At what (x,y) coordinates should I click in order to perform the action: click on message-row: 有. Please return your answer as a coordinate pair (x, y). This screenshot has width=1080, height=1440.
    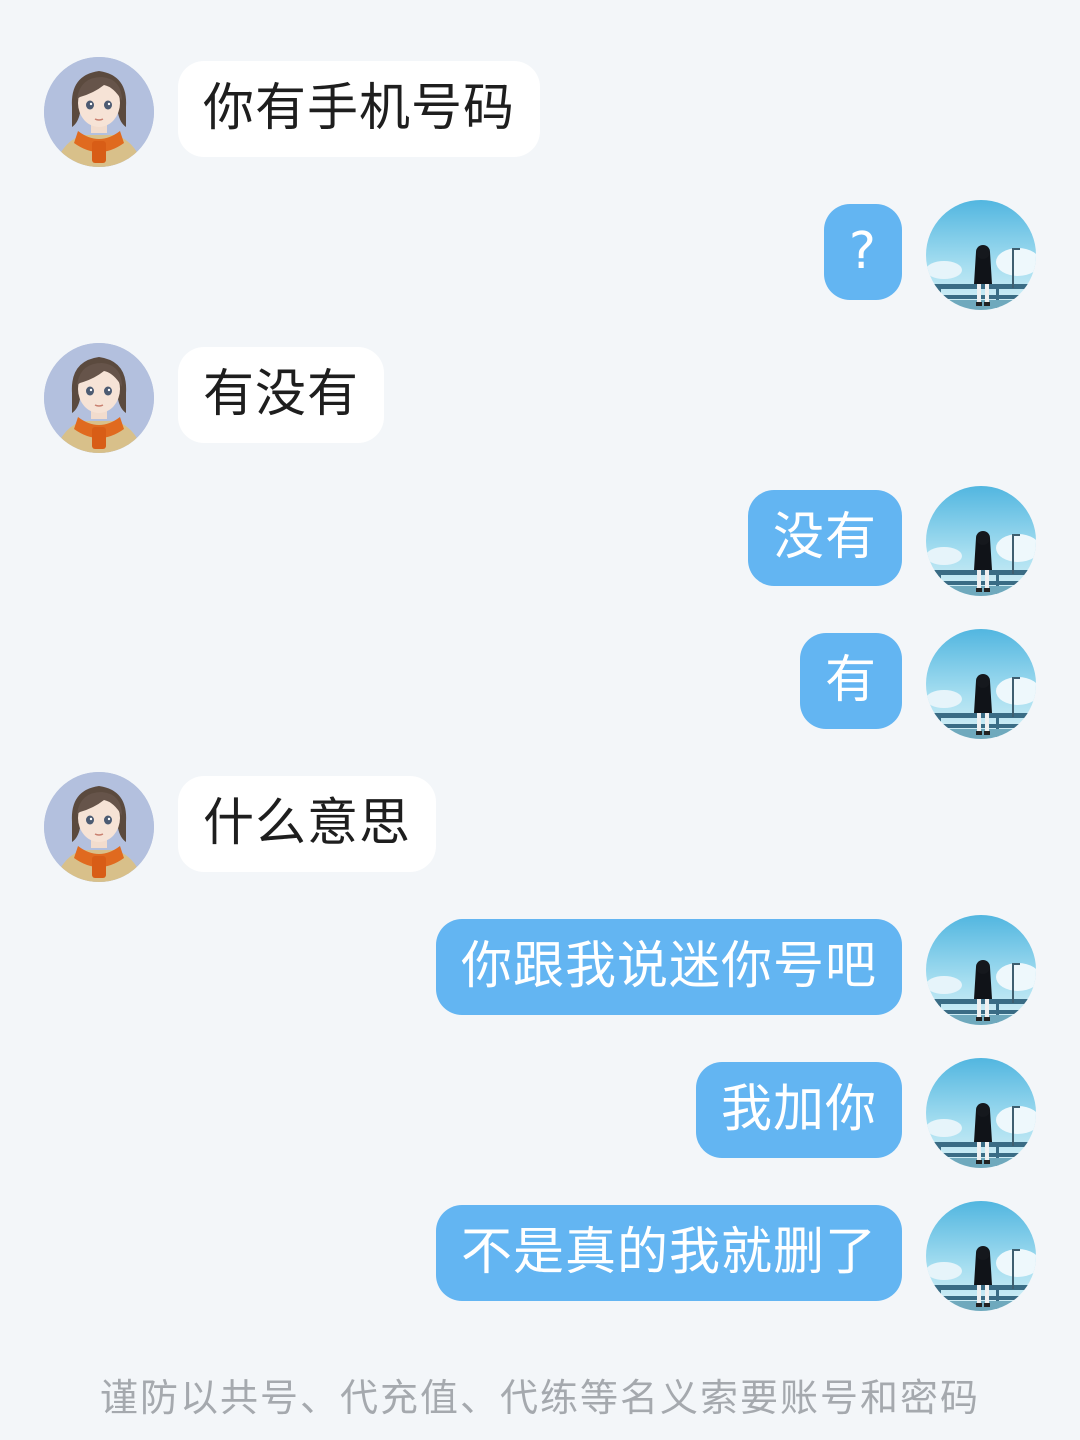
    Looking at the image, I should click on (540, 684).